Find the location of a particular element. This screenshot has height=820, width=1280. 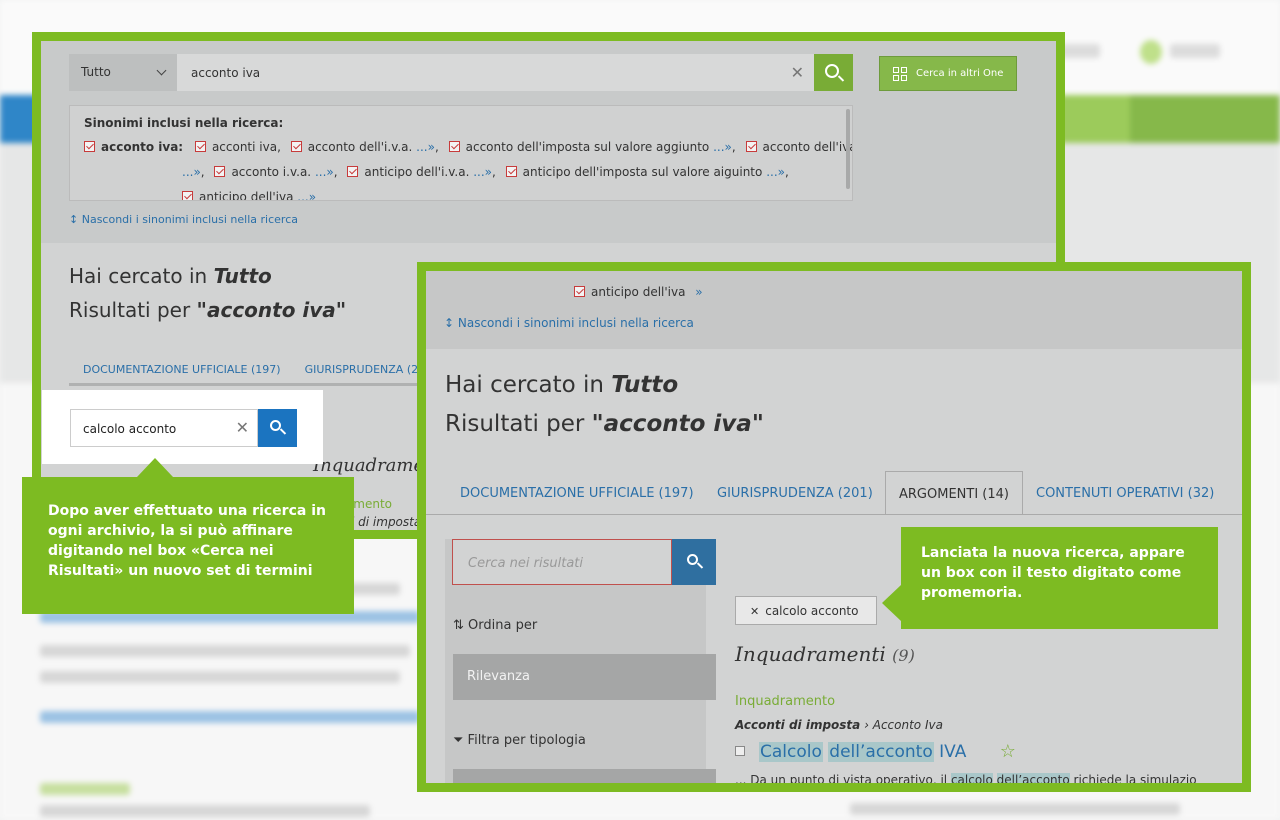

refine-search-button is located at coordinates (277, 428).